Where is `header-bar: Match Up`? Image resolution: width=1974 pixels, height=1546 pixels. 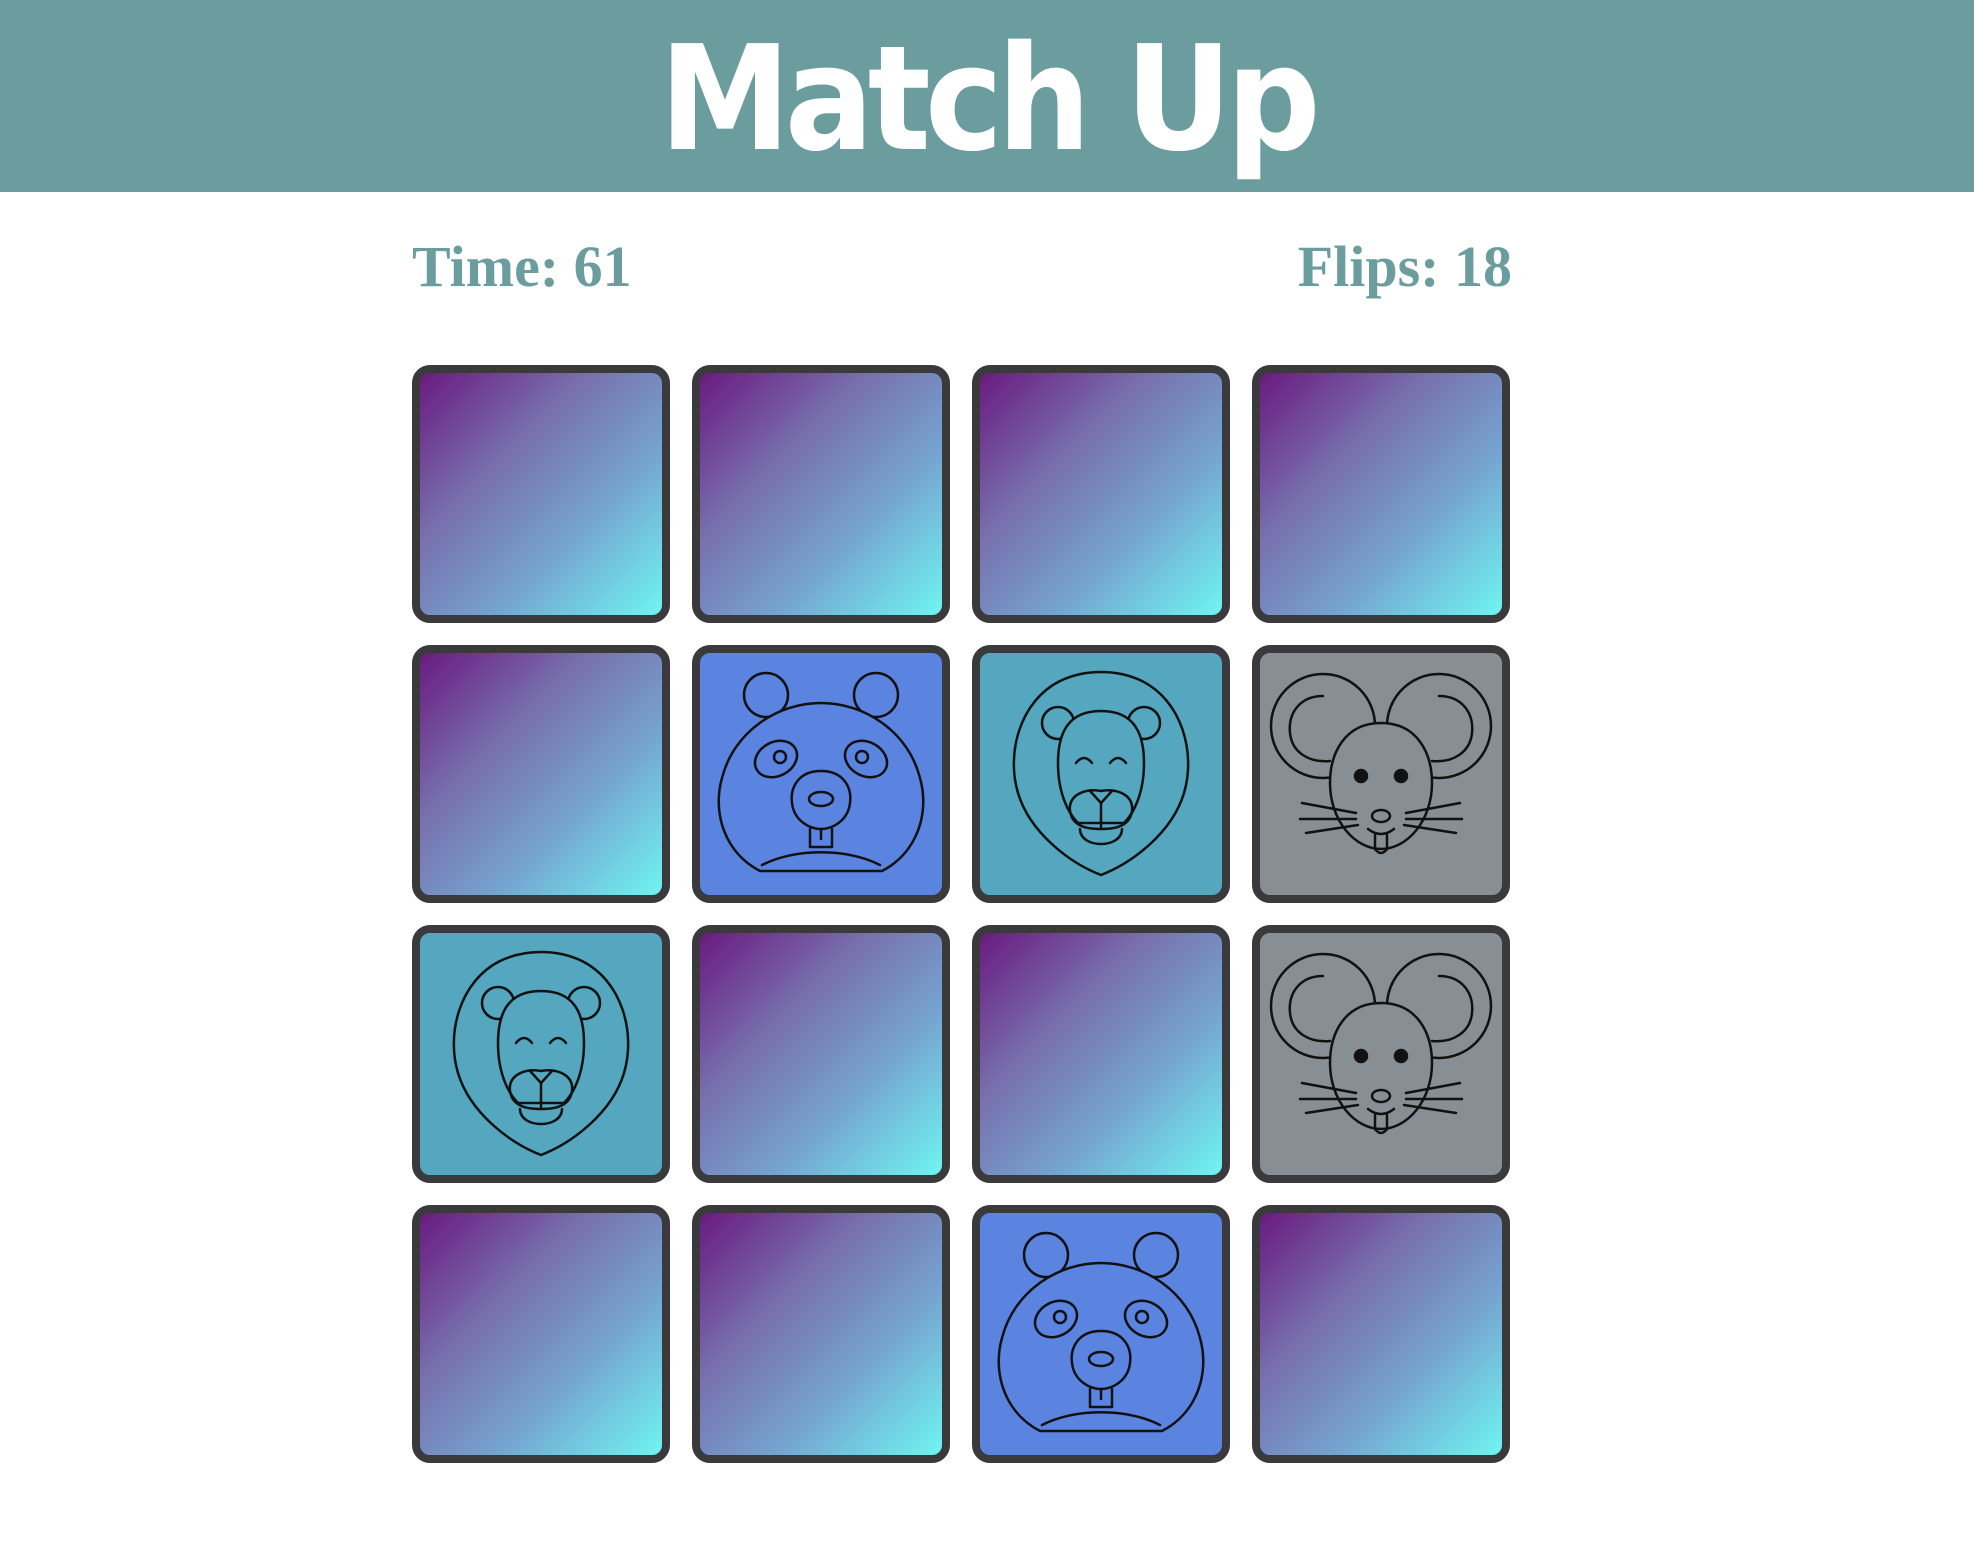
header-bar: Match Up is located at coordinates (987, 96).